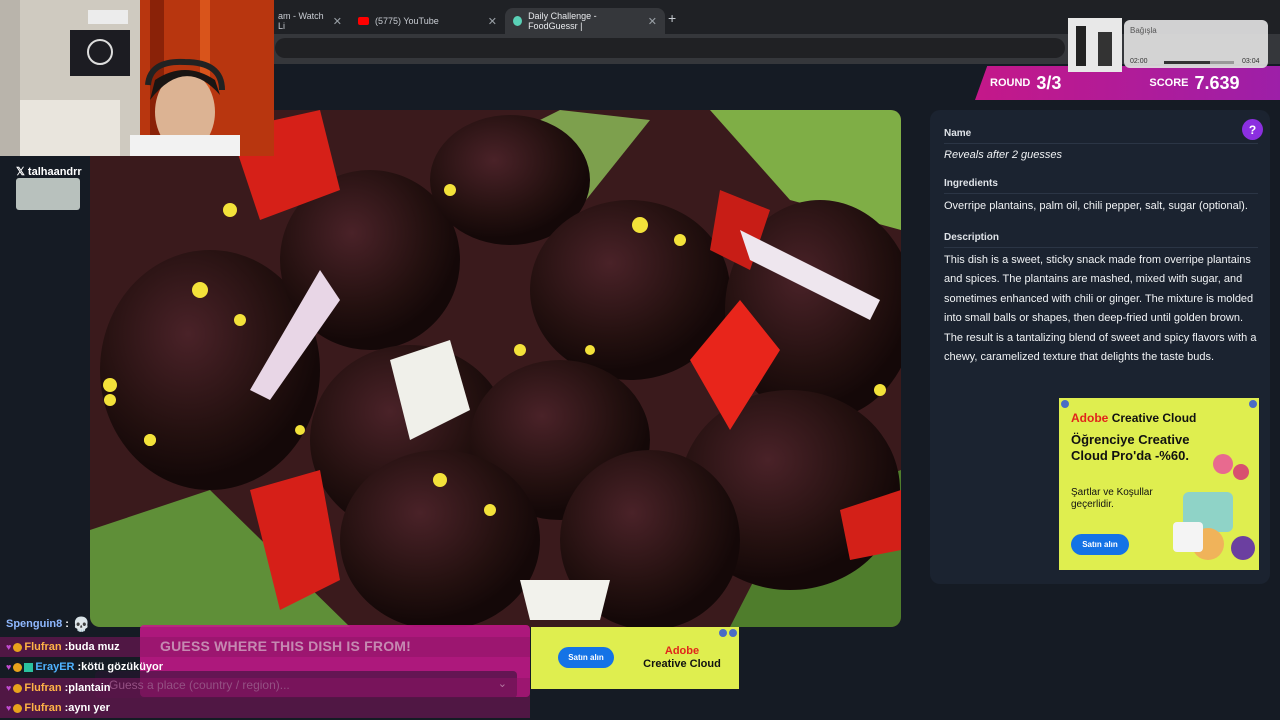 The image size is (1280, 720). I want to click on skull-emote-icon: 💀, so click(81, 623).